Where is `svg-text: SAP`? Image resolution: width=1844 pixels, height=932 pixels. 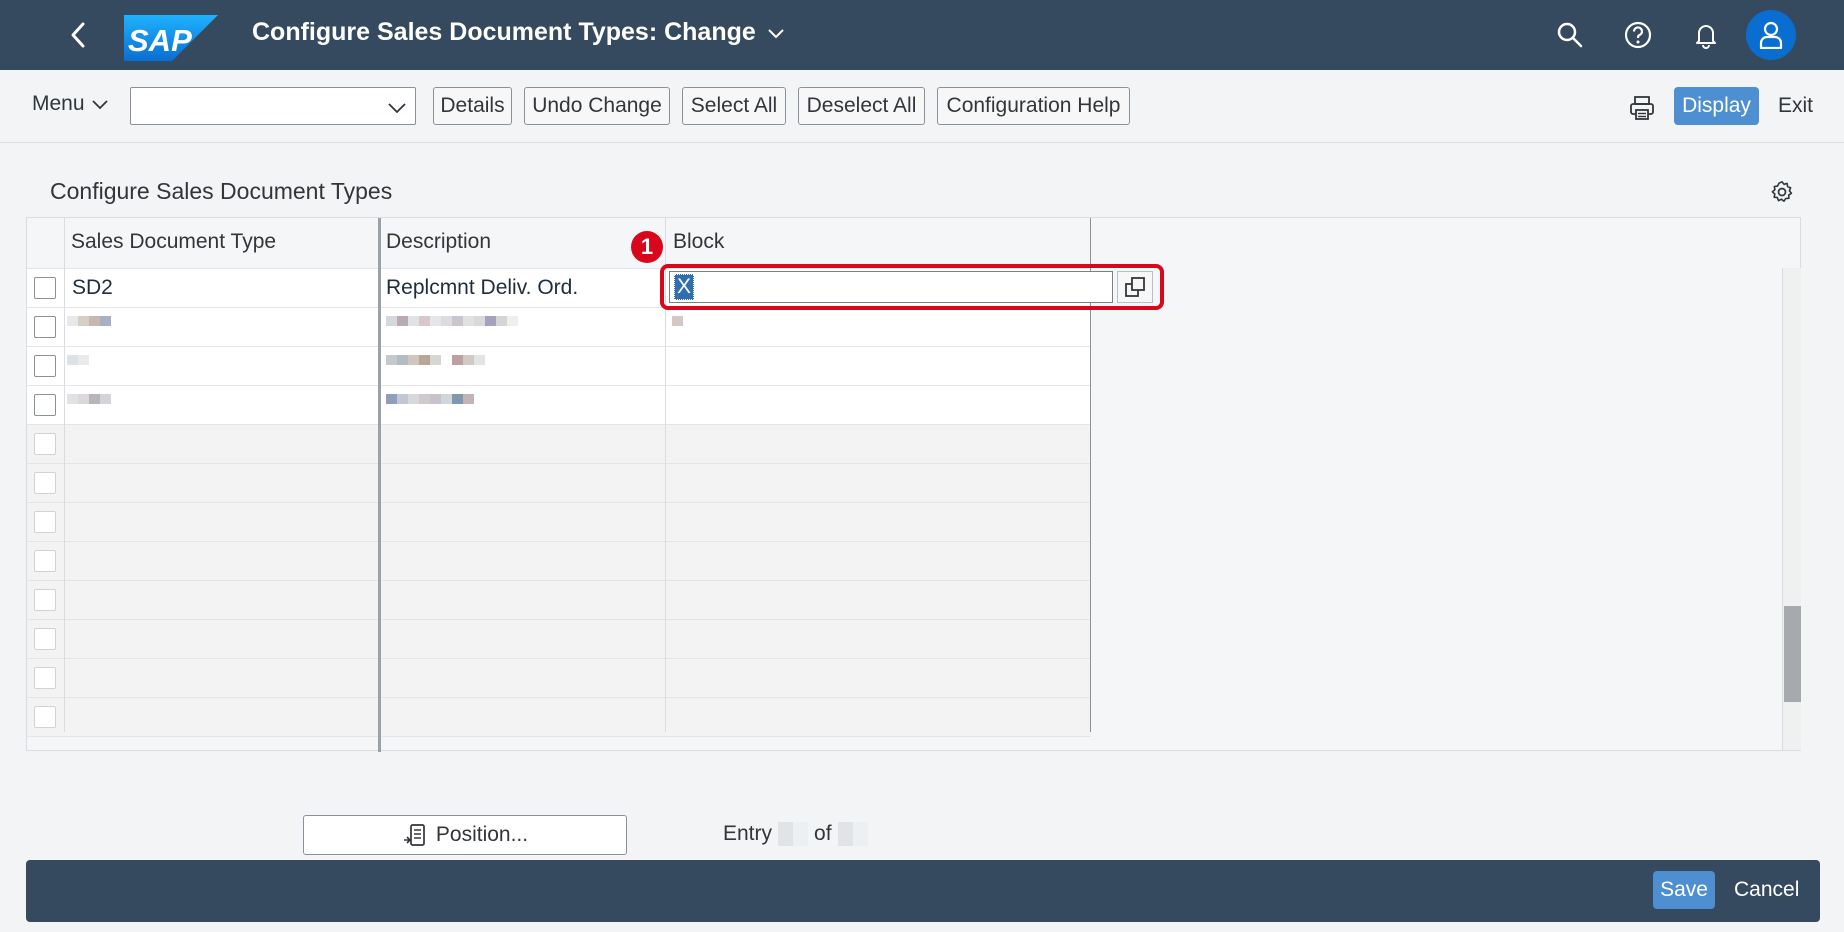 svg-text: SAP is located at coordinates (160, 40).